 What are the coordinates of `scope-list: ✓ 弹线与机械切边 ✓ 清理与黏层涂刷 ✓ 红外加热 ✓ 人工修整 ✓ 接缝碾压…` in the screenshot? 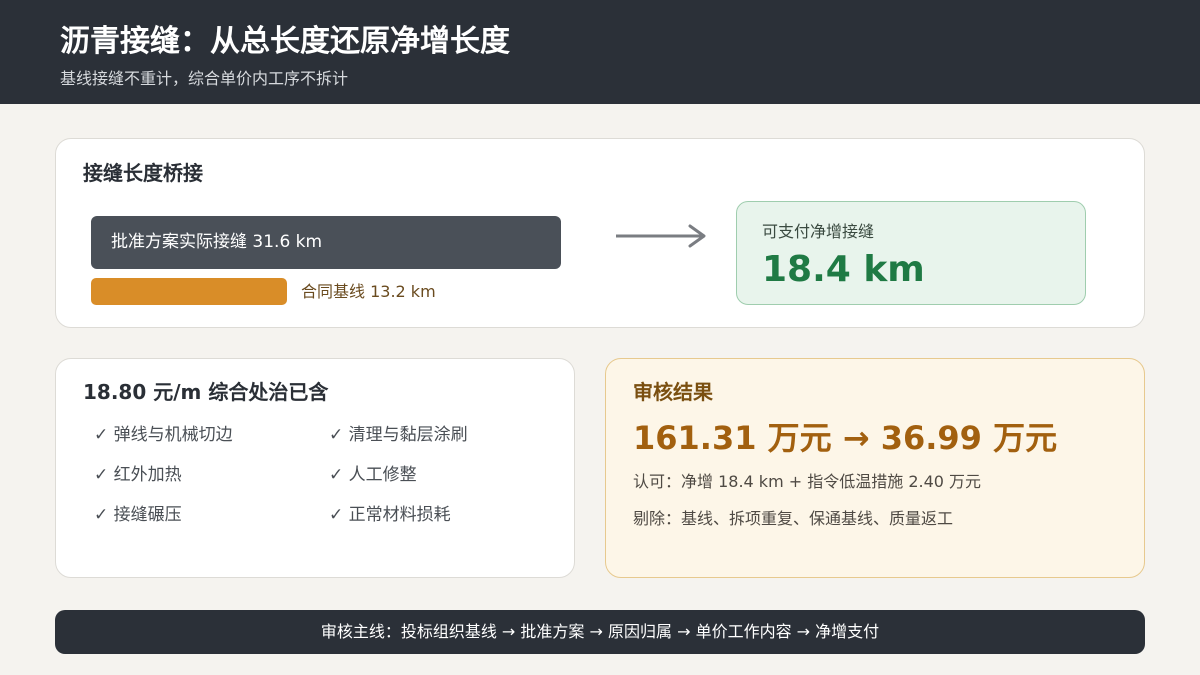 It's located at (324, 475).